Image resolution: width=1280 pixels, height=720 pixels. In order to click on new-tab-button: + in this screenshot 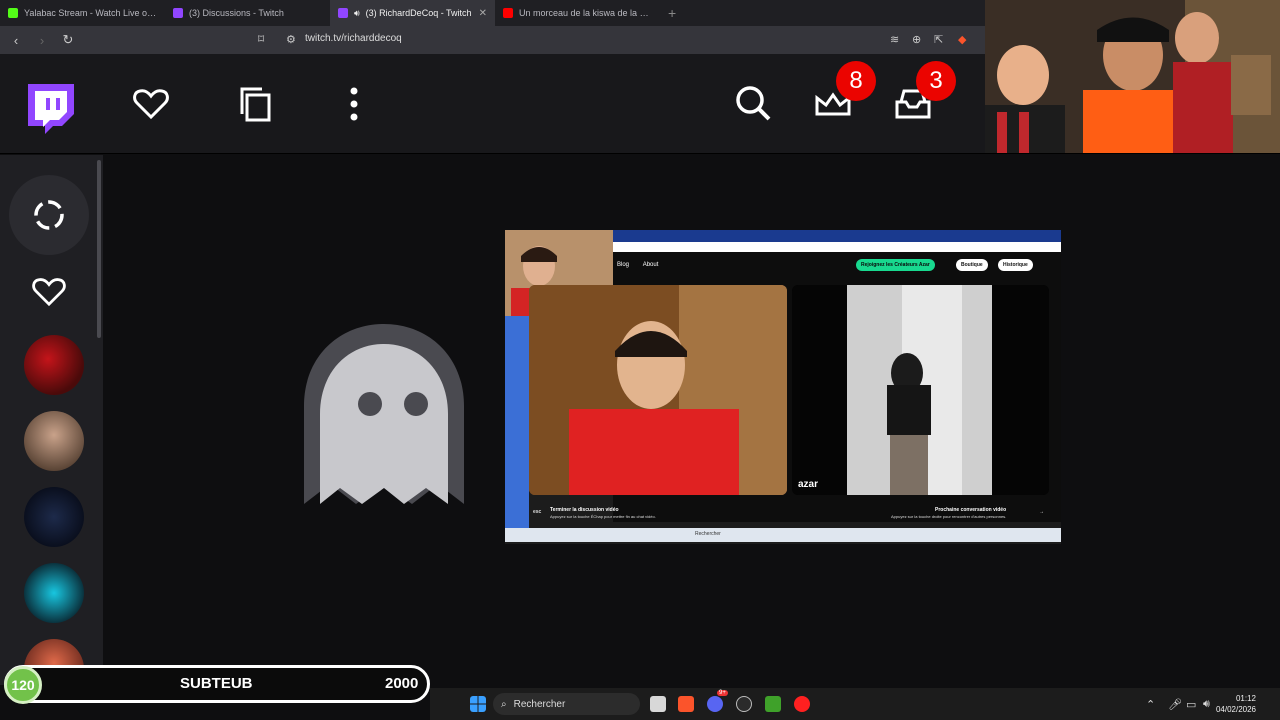, I will do `click(668, 13)`.